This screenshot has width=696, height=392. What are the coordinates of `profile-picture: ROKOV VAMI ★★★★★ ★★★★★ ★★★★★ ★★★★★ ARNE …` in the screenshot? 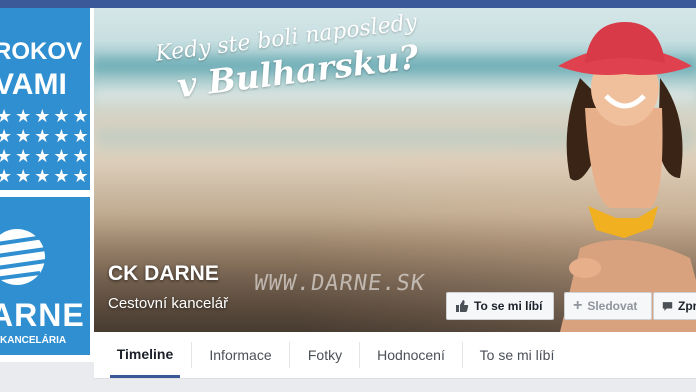 It's located at (47, 185).